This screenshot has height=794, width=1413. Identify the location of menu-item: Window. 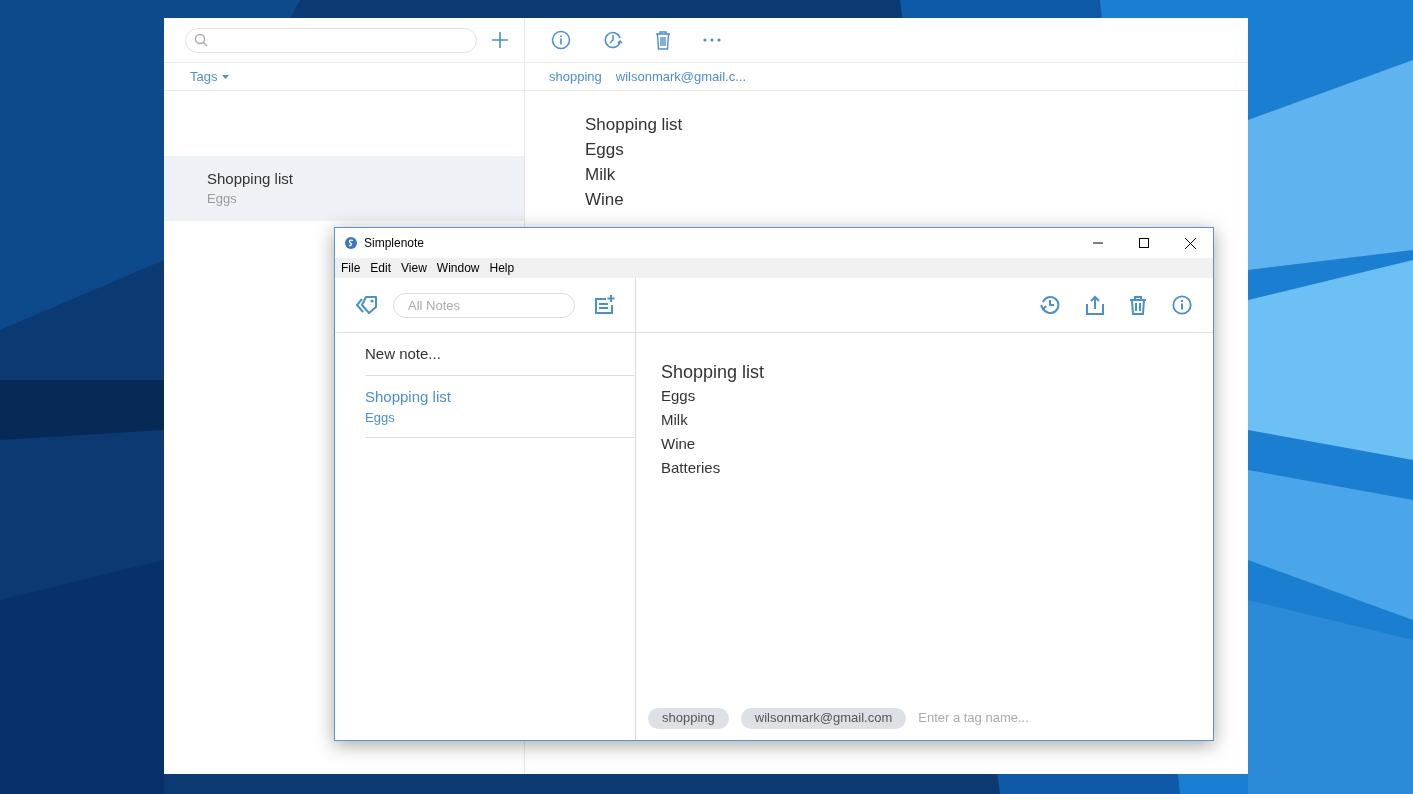
(458, 268).